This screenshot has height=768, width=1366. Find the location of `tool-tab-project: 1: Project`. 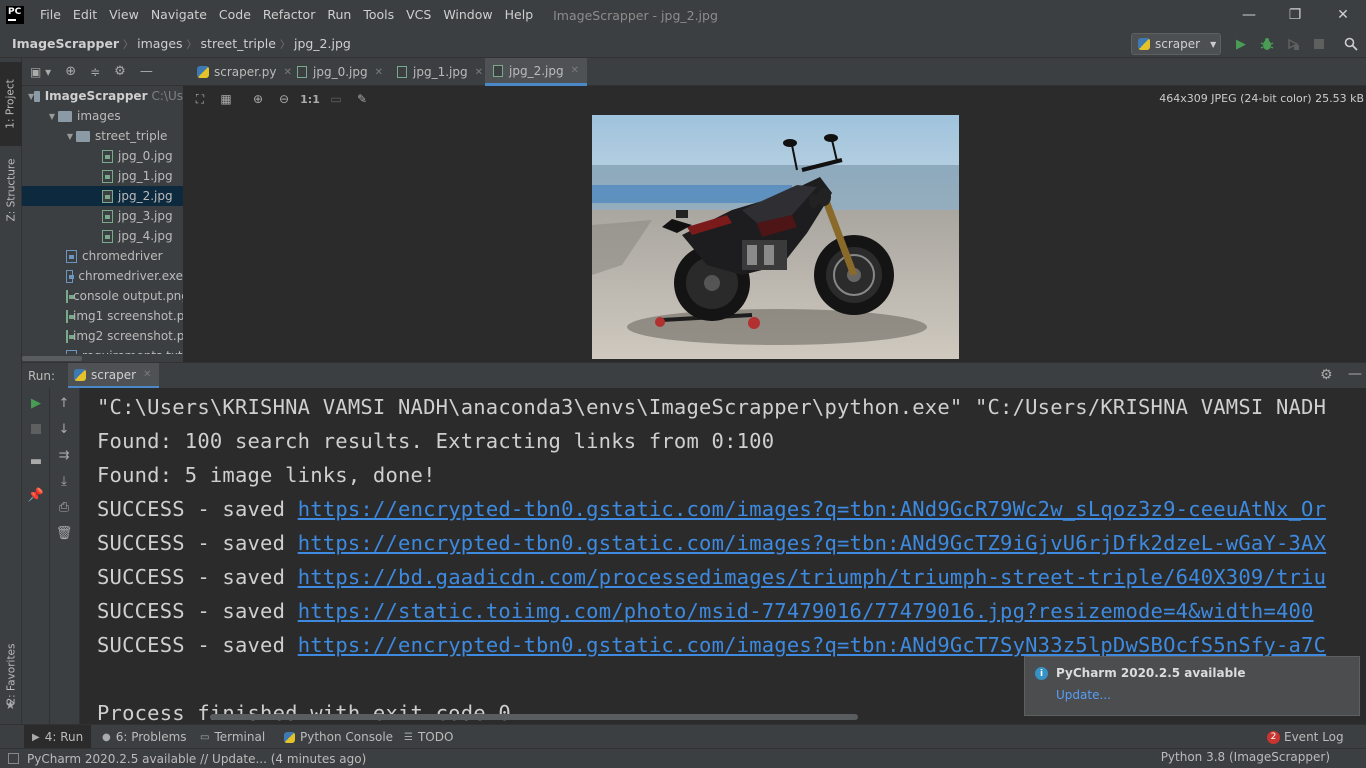

tool-tab-project: 1: Project is located at coordinates (11, 104).